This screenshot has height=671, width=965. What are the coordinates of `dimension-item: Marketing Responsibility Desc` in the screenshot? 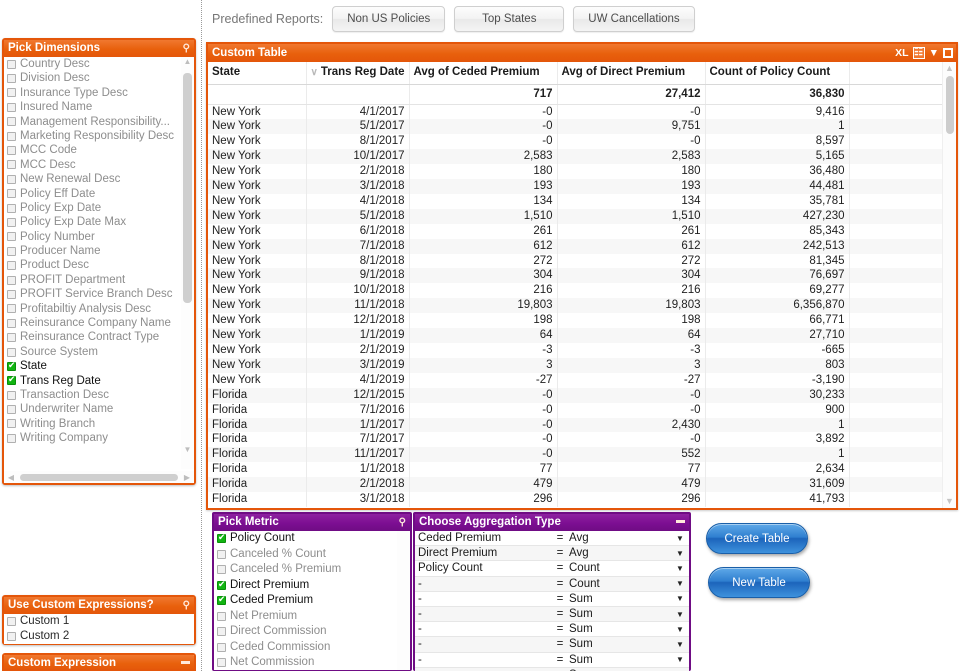 It's located at (99, 136).